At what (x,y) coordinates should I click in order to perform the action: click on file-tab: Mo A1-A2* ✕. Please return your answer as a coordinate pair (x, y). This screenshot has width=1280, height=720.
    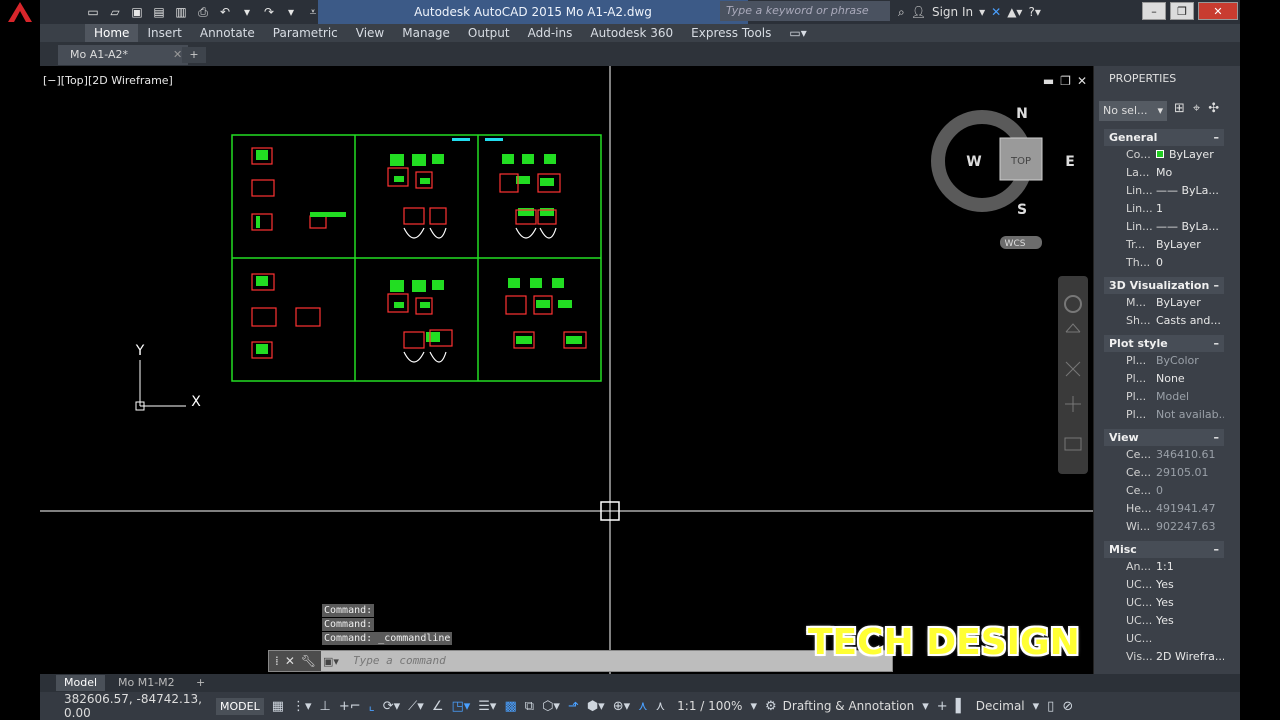
    Looking at the image, I should click on (123, 55).